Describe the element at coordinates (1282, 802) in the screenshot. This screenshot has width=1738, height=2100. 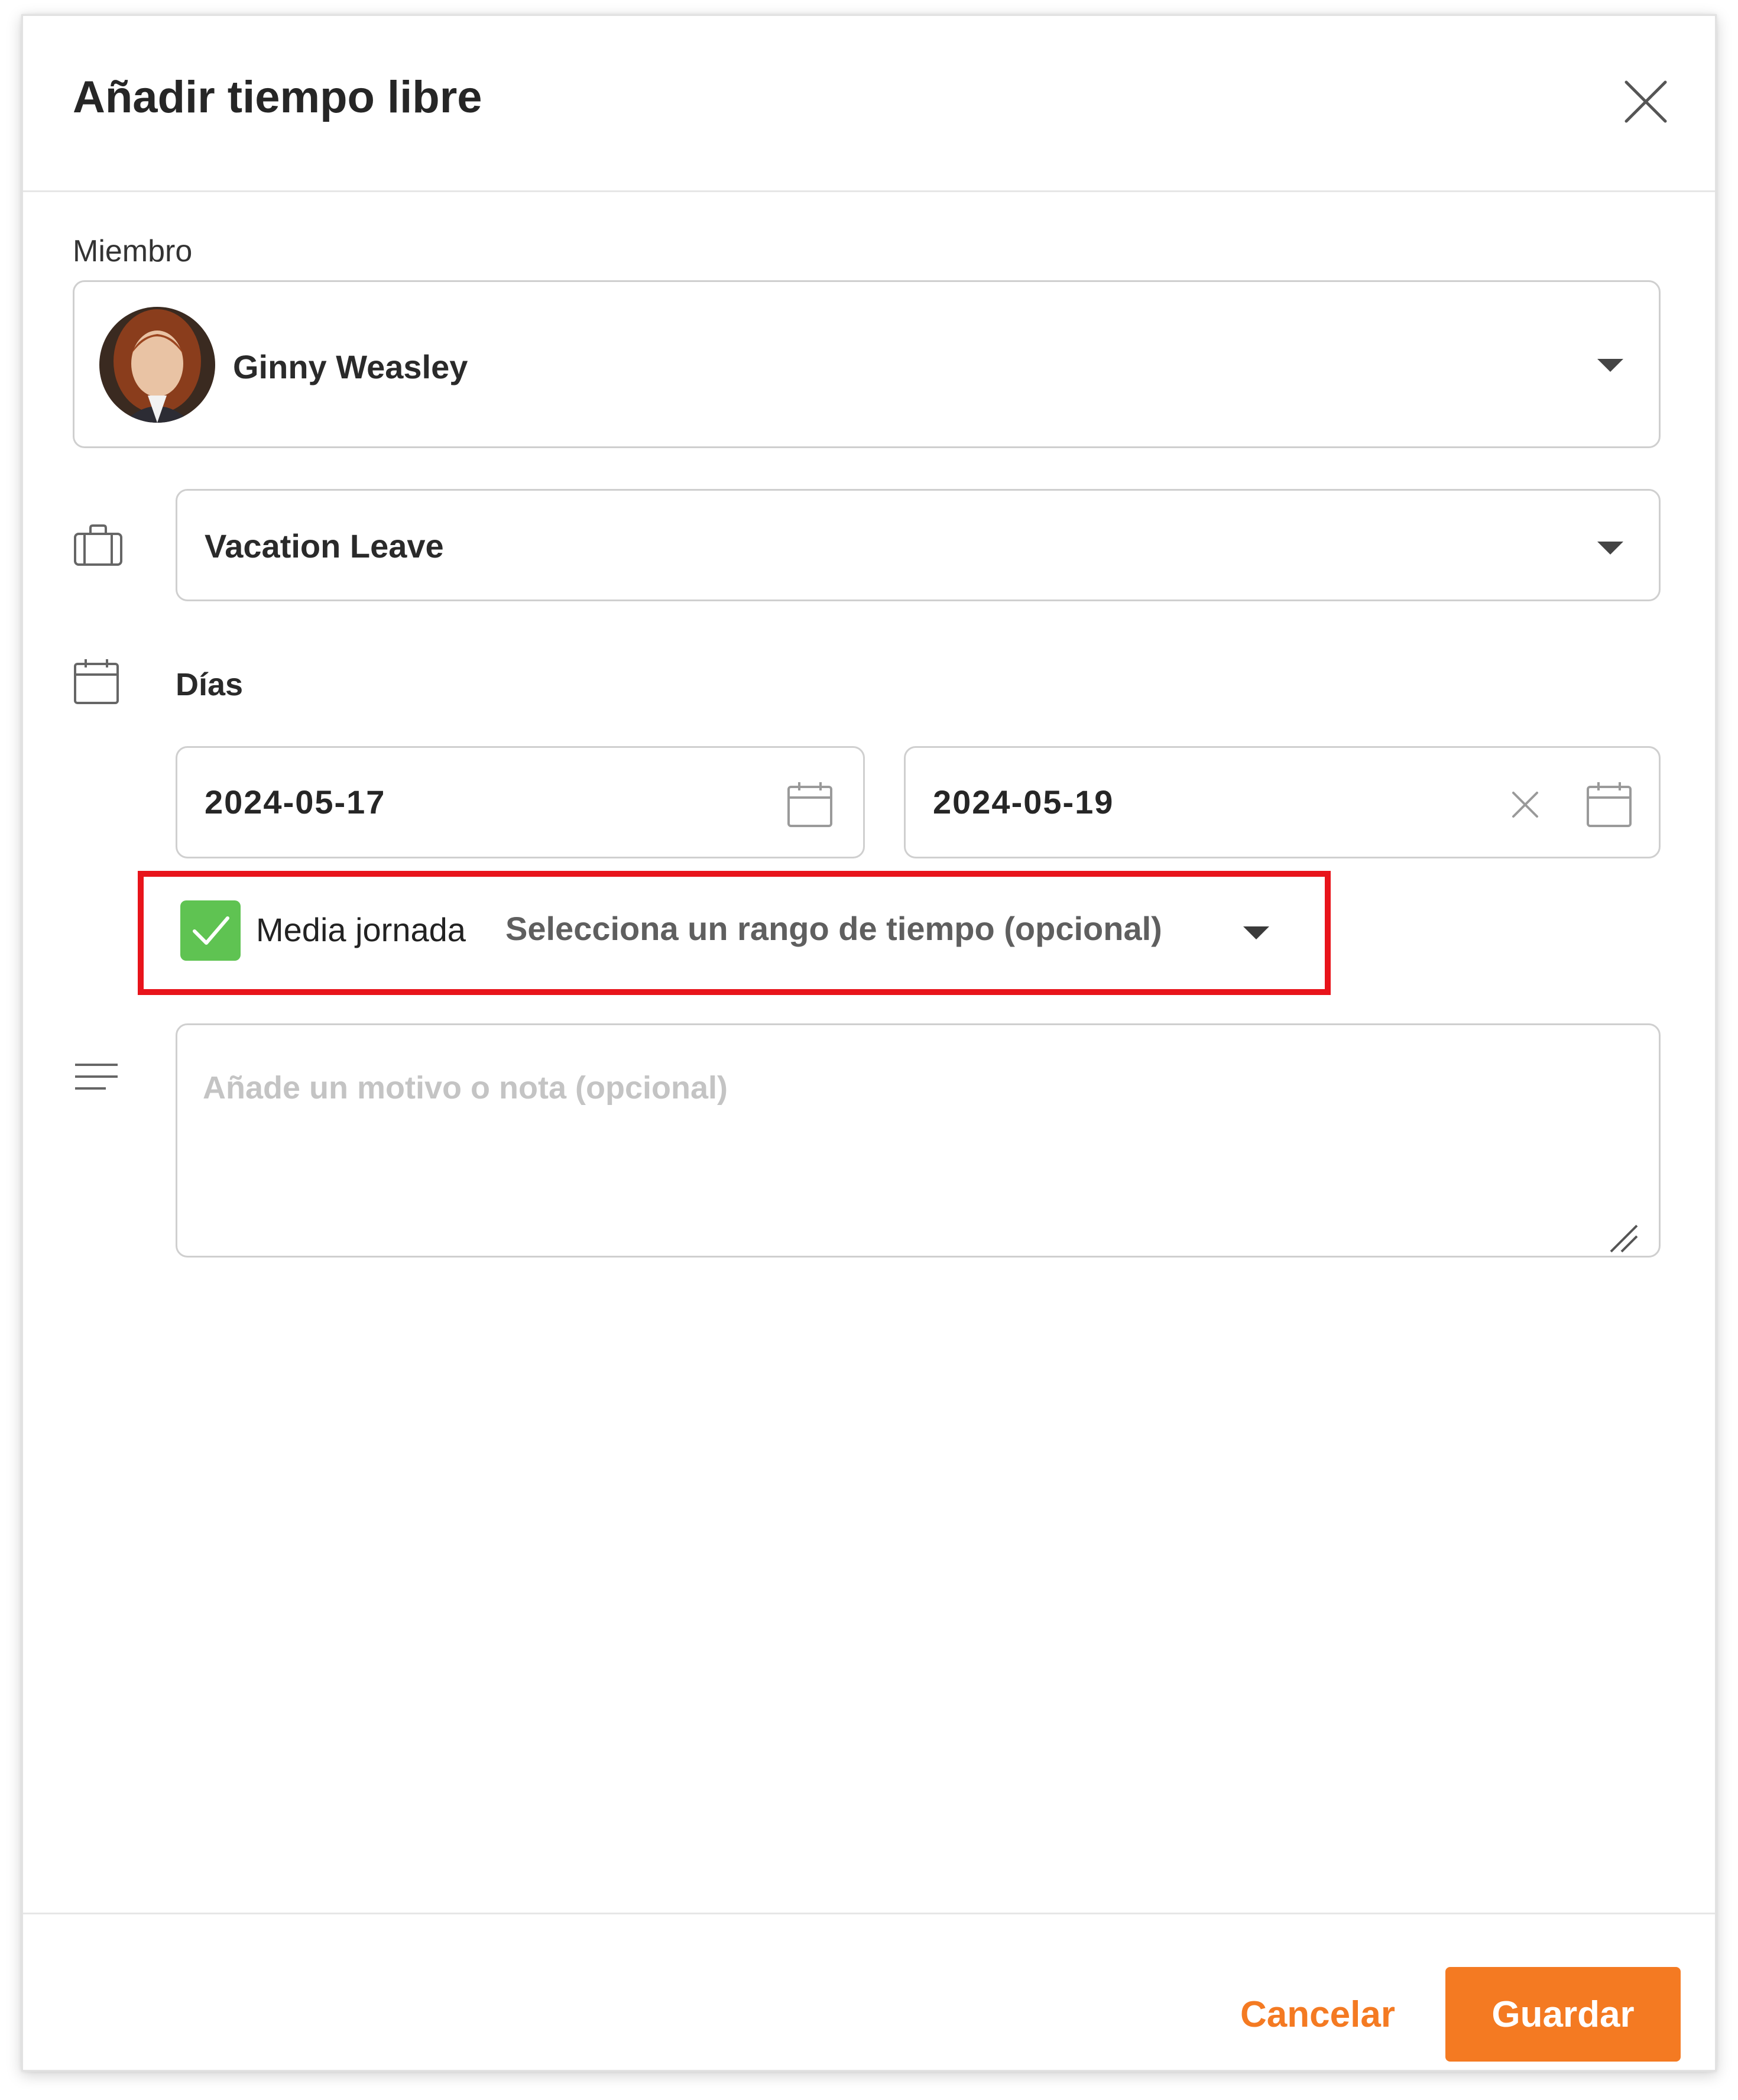
I see `end-date-input: 2024-05-19` at that location.